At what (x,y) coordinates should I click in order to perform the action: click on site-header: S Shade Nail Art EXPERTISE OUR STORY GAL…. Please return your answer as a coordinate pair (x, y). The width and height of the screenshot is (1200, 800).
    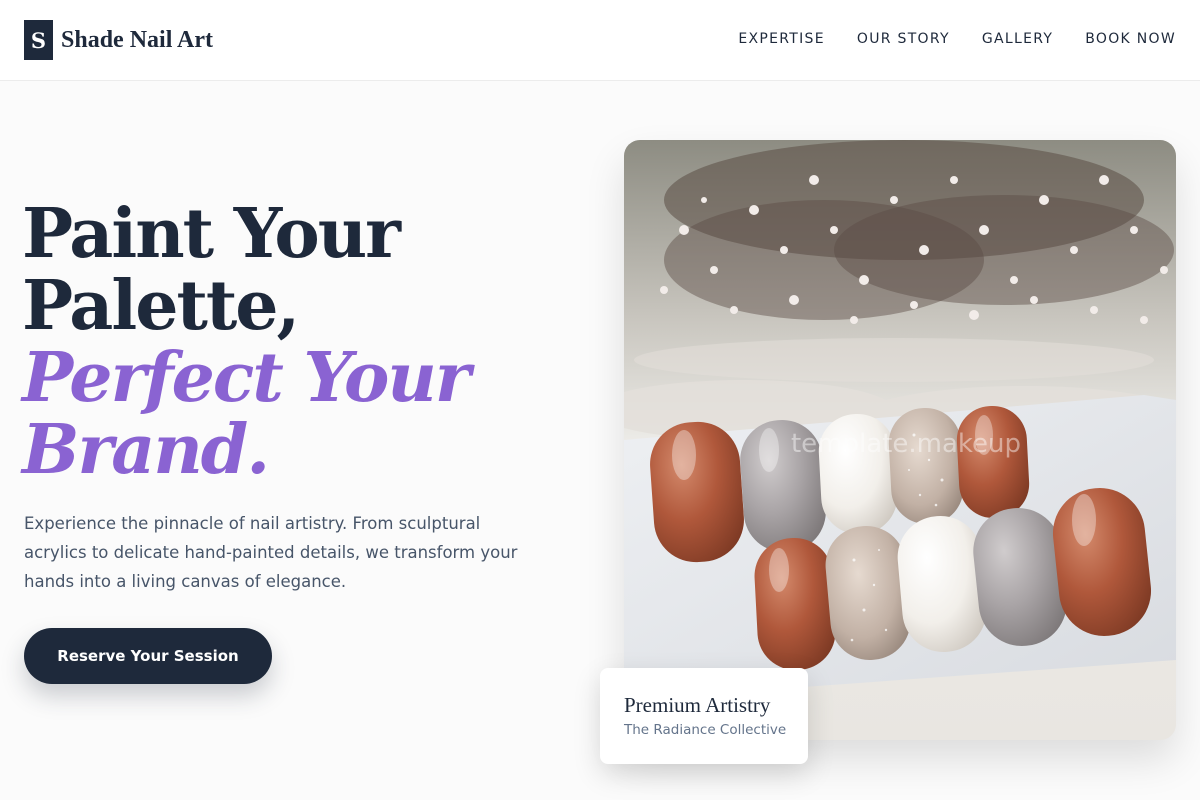
    Looking at the image, I should click on (600, 40).